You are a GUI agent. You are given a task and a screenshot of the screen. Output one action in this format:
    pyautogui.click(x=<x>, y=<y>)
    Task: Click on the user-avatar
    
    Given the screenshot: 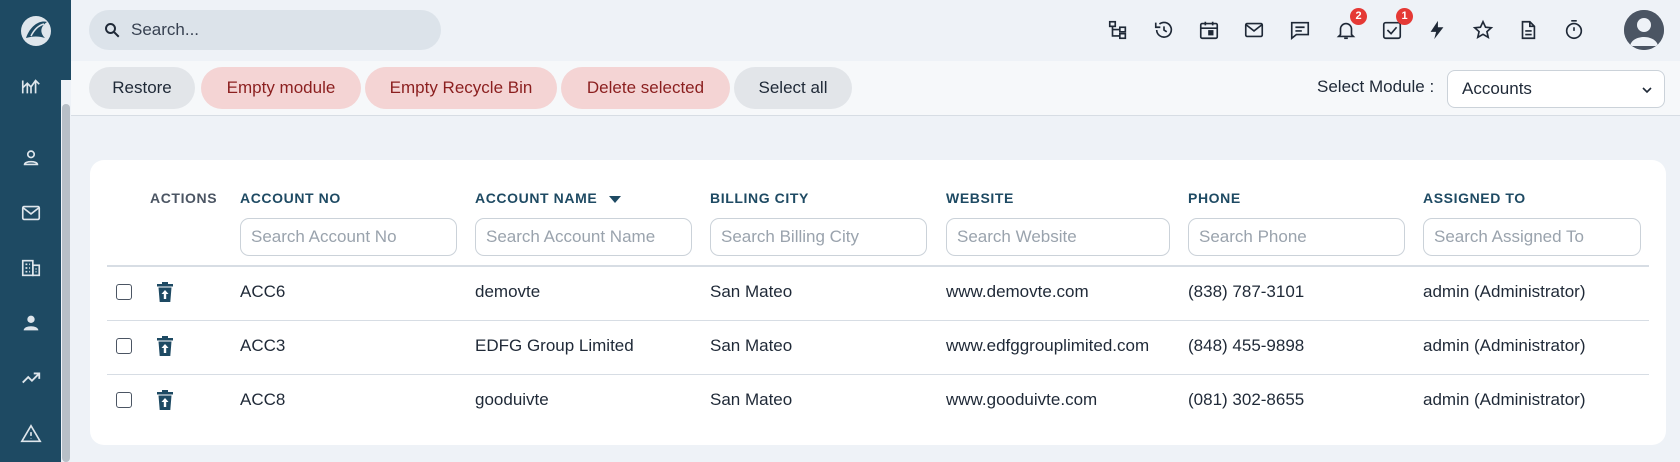 What is the action you would take?
    pyautogui.click(x=1644, y=30)
    